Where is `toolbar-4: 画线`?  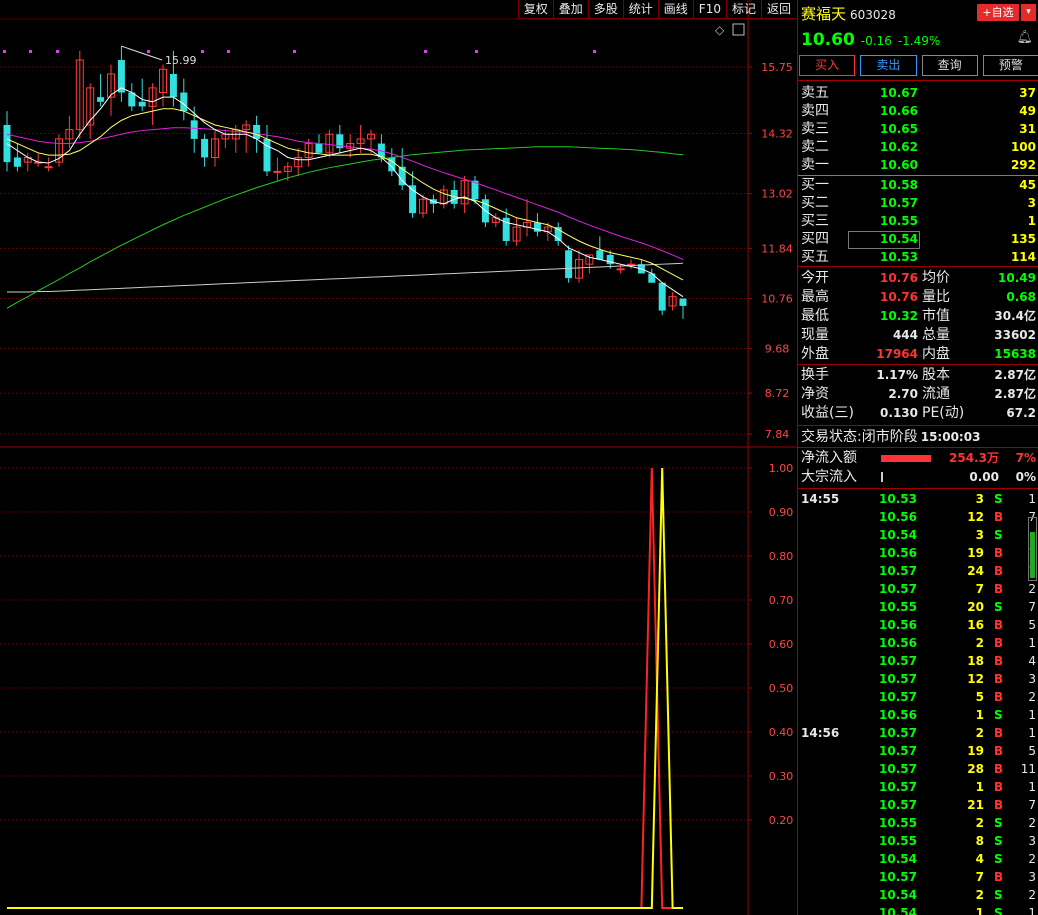
toolbar-4: 画线 is located at coordinates (675, 9).